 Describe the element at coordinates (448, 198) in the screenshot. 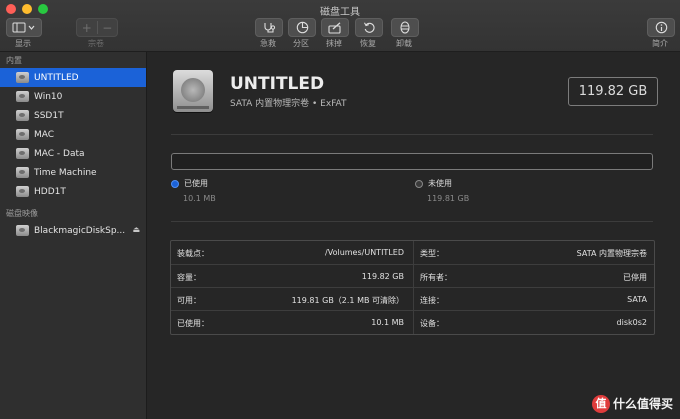

I see `free-value: 119.81 GB` at that location.